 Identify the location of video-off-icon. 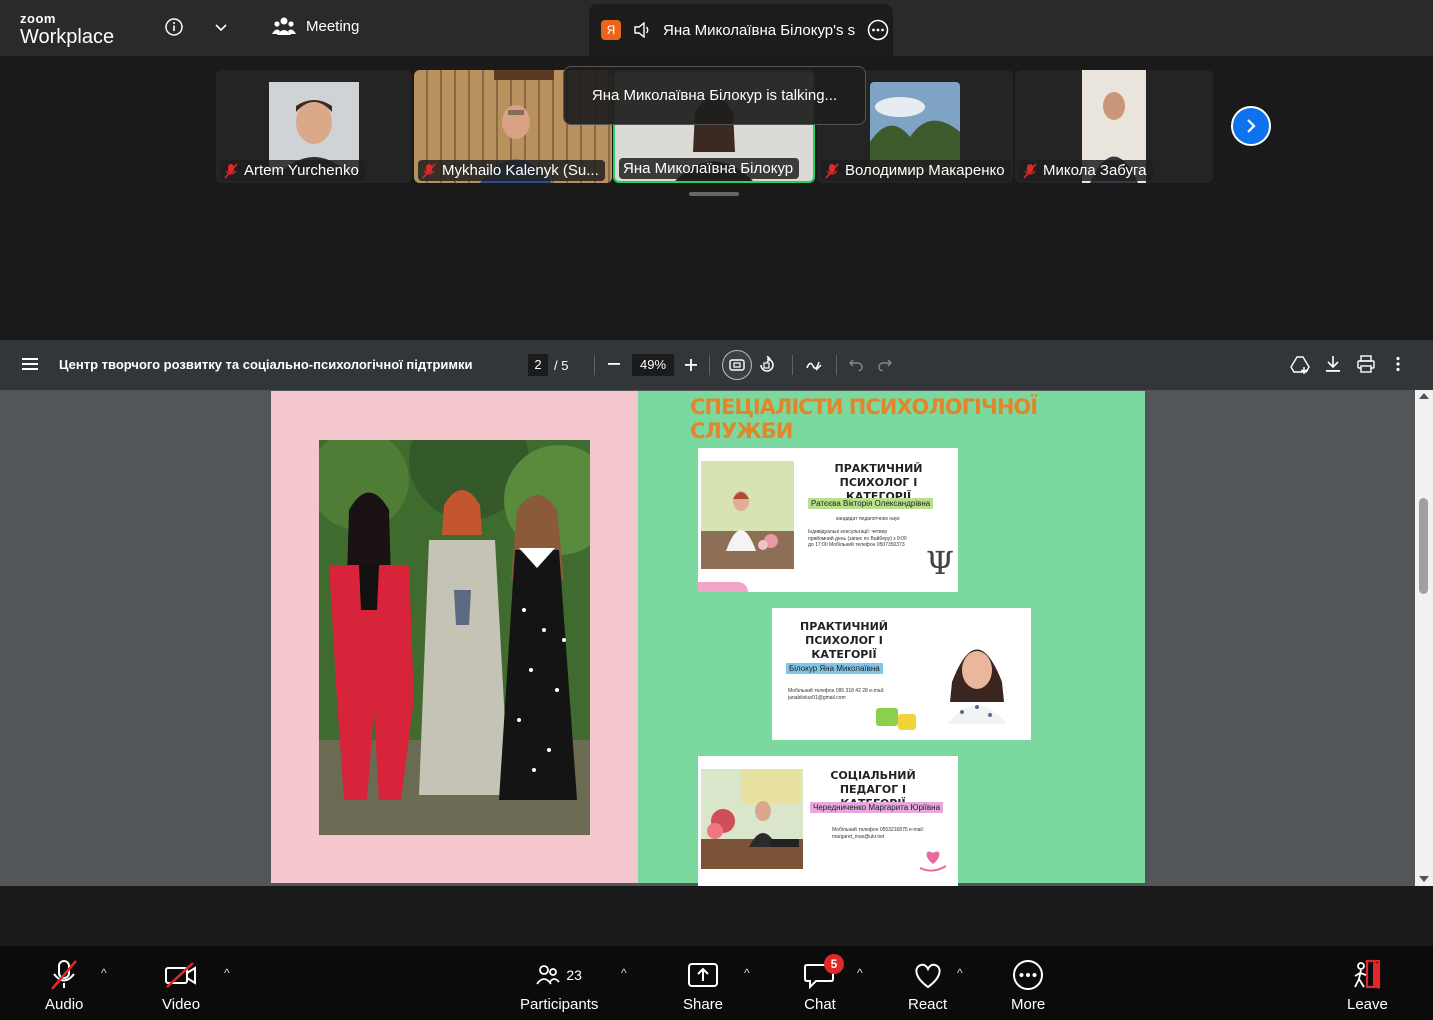
(181, 975).